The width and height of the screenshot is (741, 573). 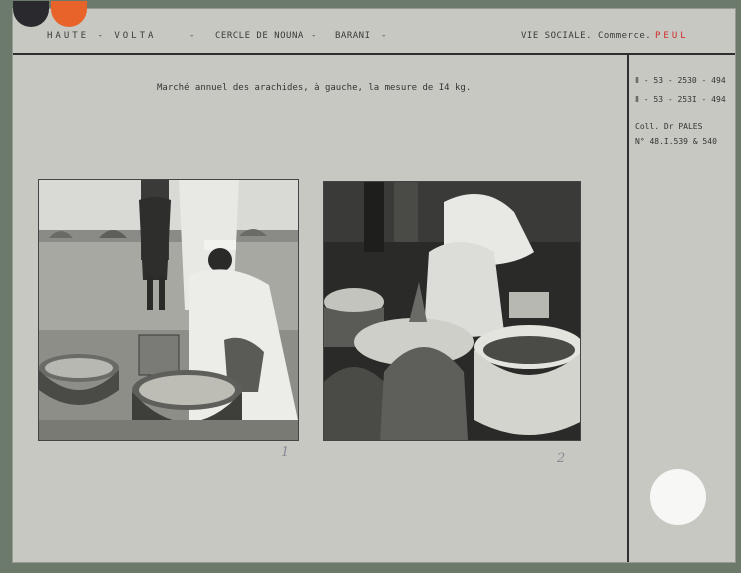 I want to click on header-category: VIE SOCIALE. Commerce., so click(x=586, y=36).